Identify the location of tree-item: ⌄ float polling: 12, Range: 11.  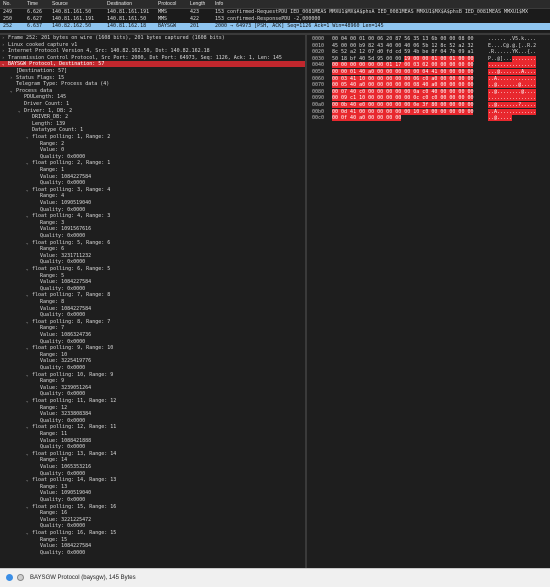
(152, 427).